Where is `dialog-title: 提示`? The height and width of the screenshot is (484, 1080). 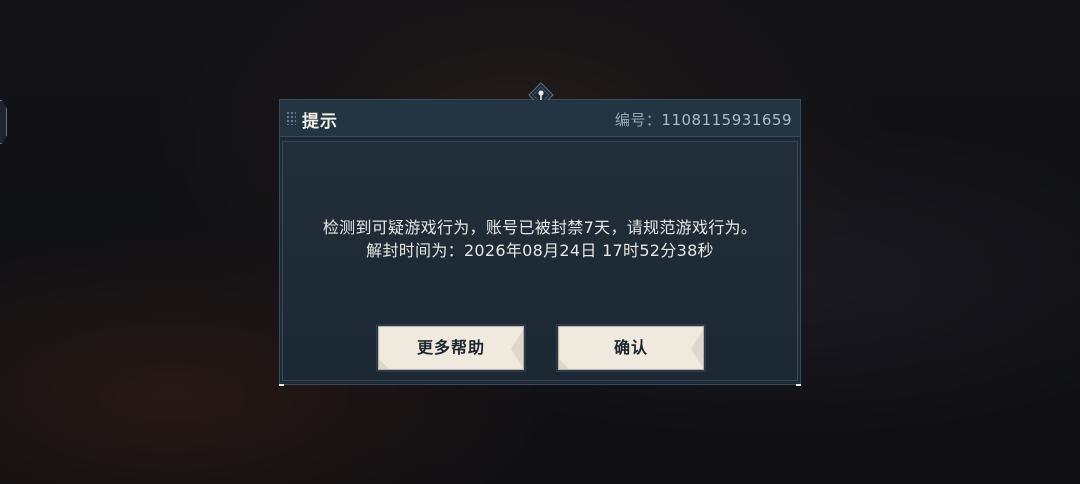 dialog-title: 提示 is located at coordinates (320, 122).